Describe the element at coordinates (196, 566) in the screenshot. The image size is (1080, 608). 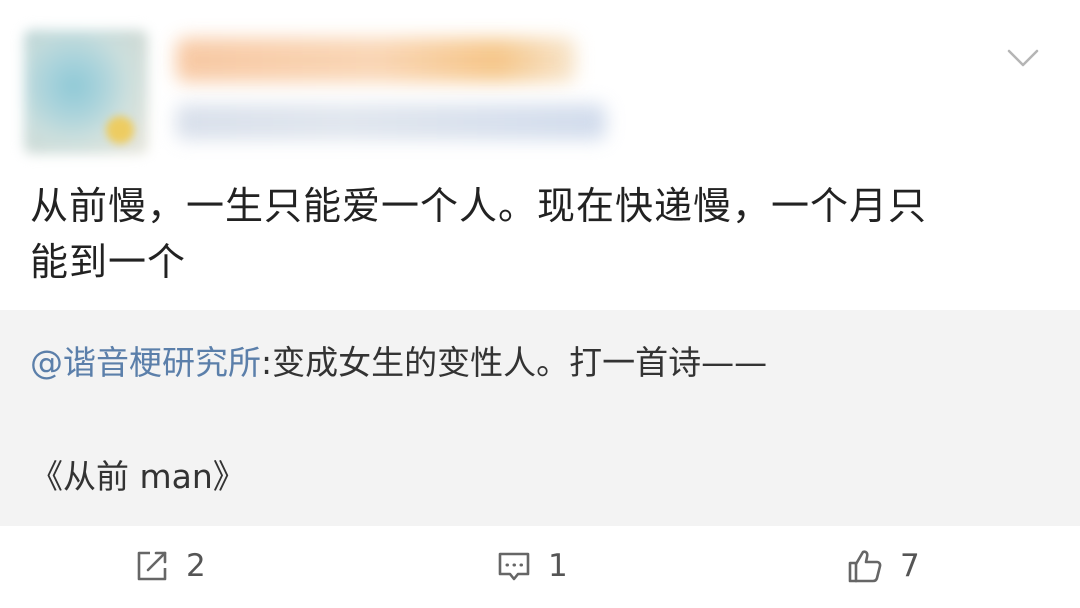
I see `share-count: 2` at that location.